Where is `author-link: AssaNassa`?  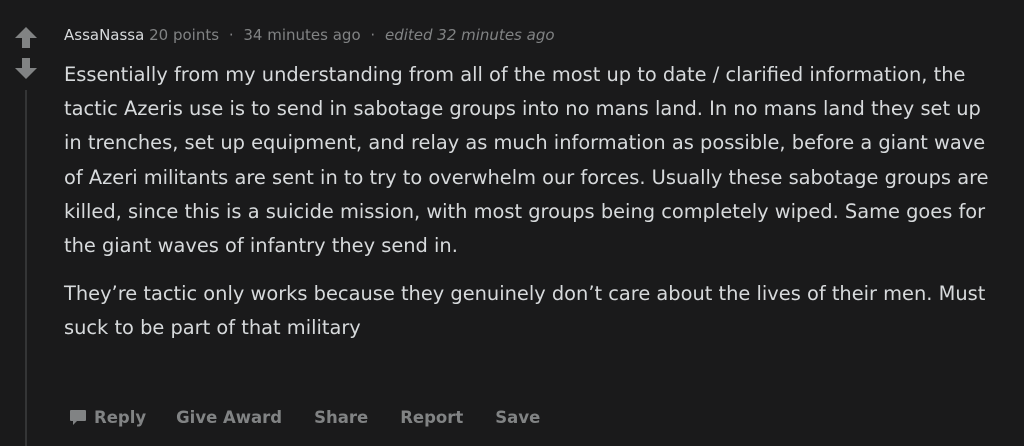
author-link: AssaNassa is located at coordinates (104, 35).